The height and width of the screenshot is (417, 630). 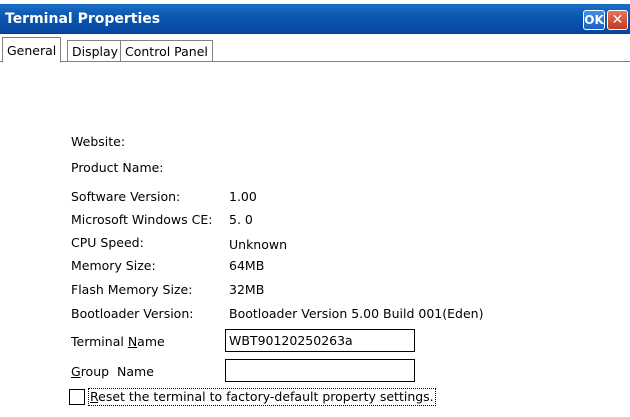 What do you see at coordinates (107, 242) in the screenshot?
I see `cpu-speed-label: CPU Speed:` at bounding box center [107, 242].